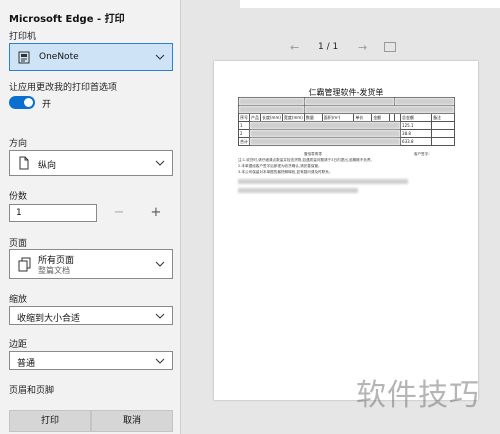 This screenshot has width=500, height=434. I want to click on print-button: 打印, so click(50, 421).